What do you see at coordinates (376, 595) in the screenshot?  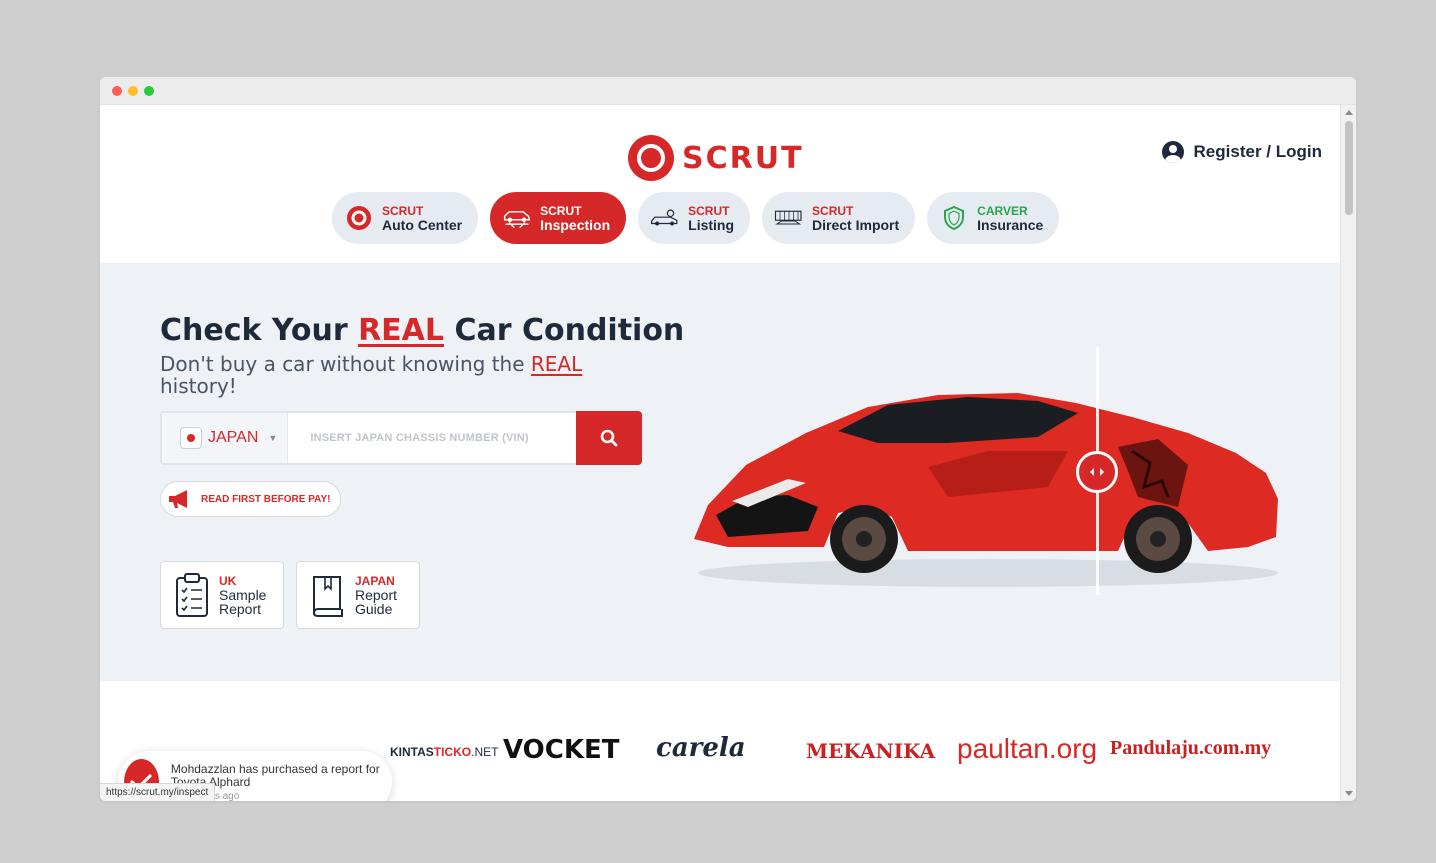 I see `report-line1: Report` at bounding box center [376, 595].